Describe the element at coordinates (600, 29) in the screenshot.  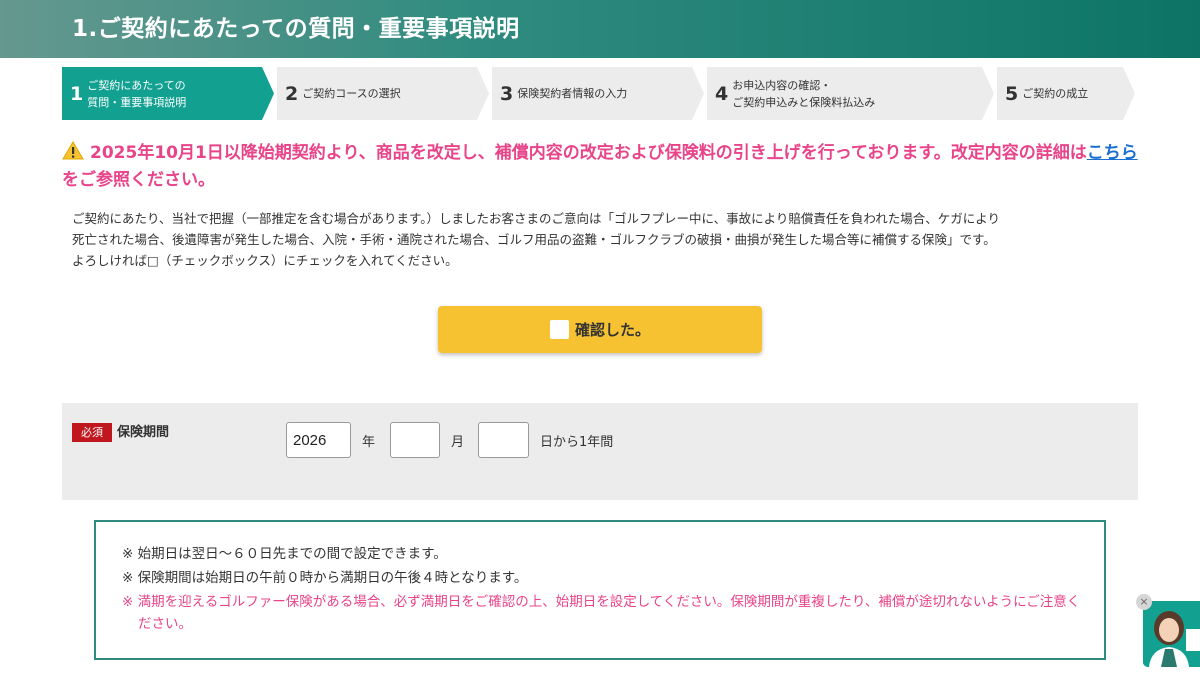
I see `page-header: 1.ご契約にあたっての質問・重要事項説明` at that location.